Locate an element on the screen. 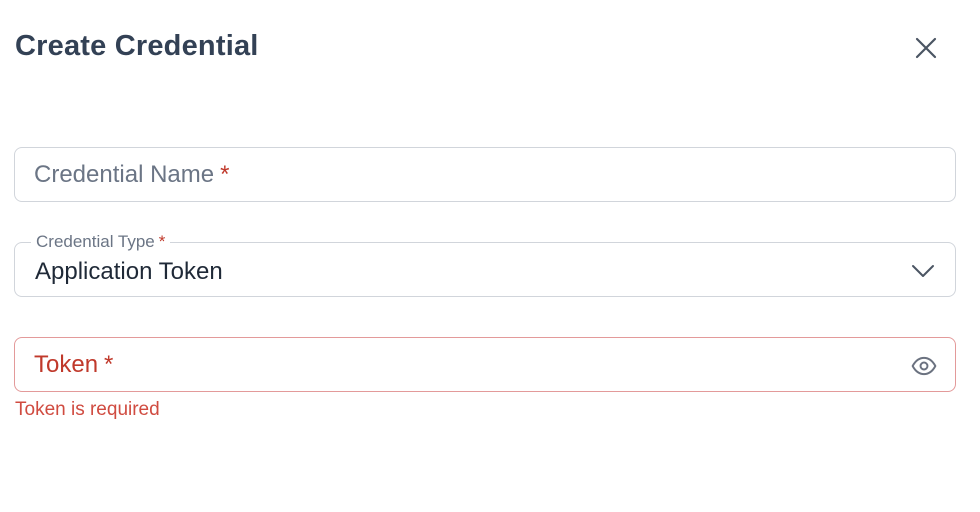 This screenshot has height=512, width=980. token-field: Token * is located at coordinates (485, 364).